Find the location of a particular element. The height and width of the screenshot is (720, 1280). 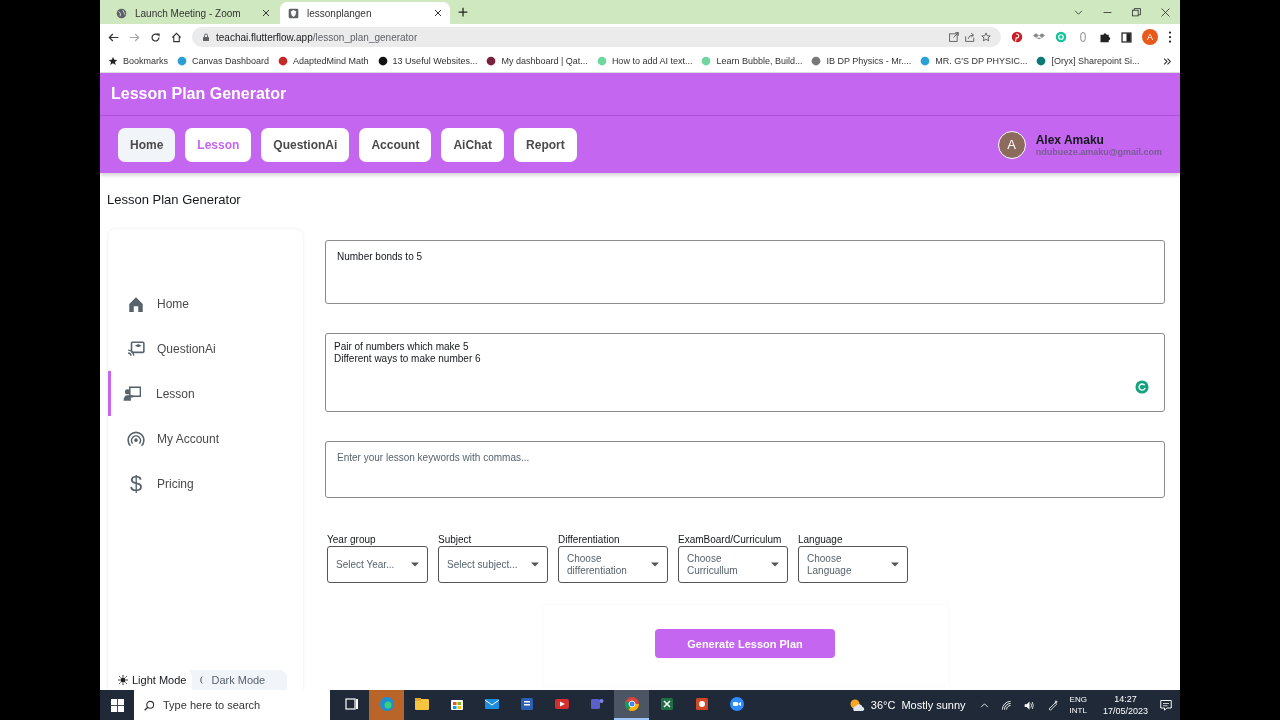

nav-button: AiChat is located at coordinates (473, 144).